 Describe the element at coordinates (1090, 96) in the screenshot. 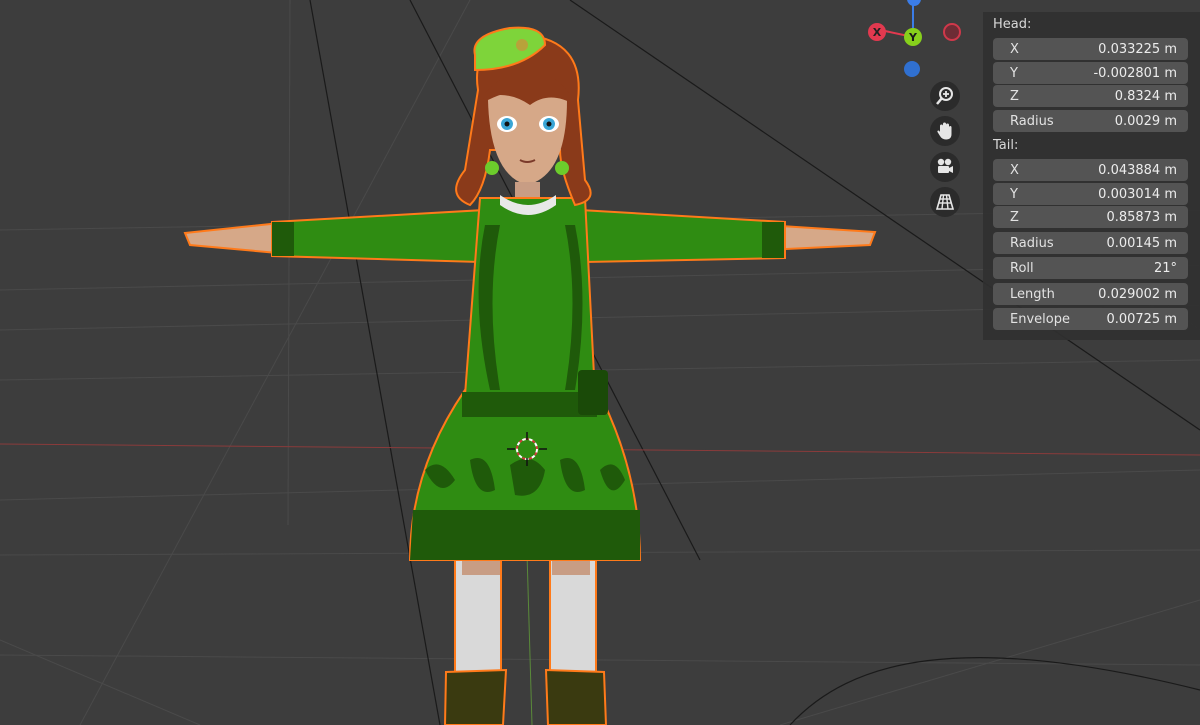

I see `head-z-field: Z 0.8324 m` at that location.